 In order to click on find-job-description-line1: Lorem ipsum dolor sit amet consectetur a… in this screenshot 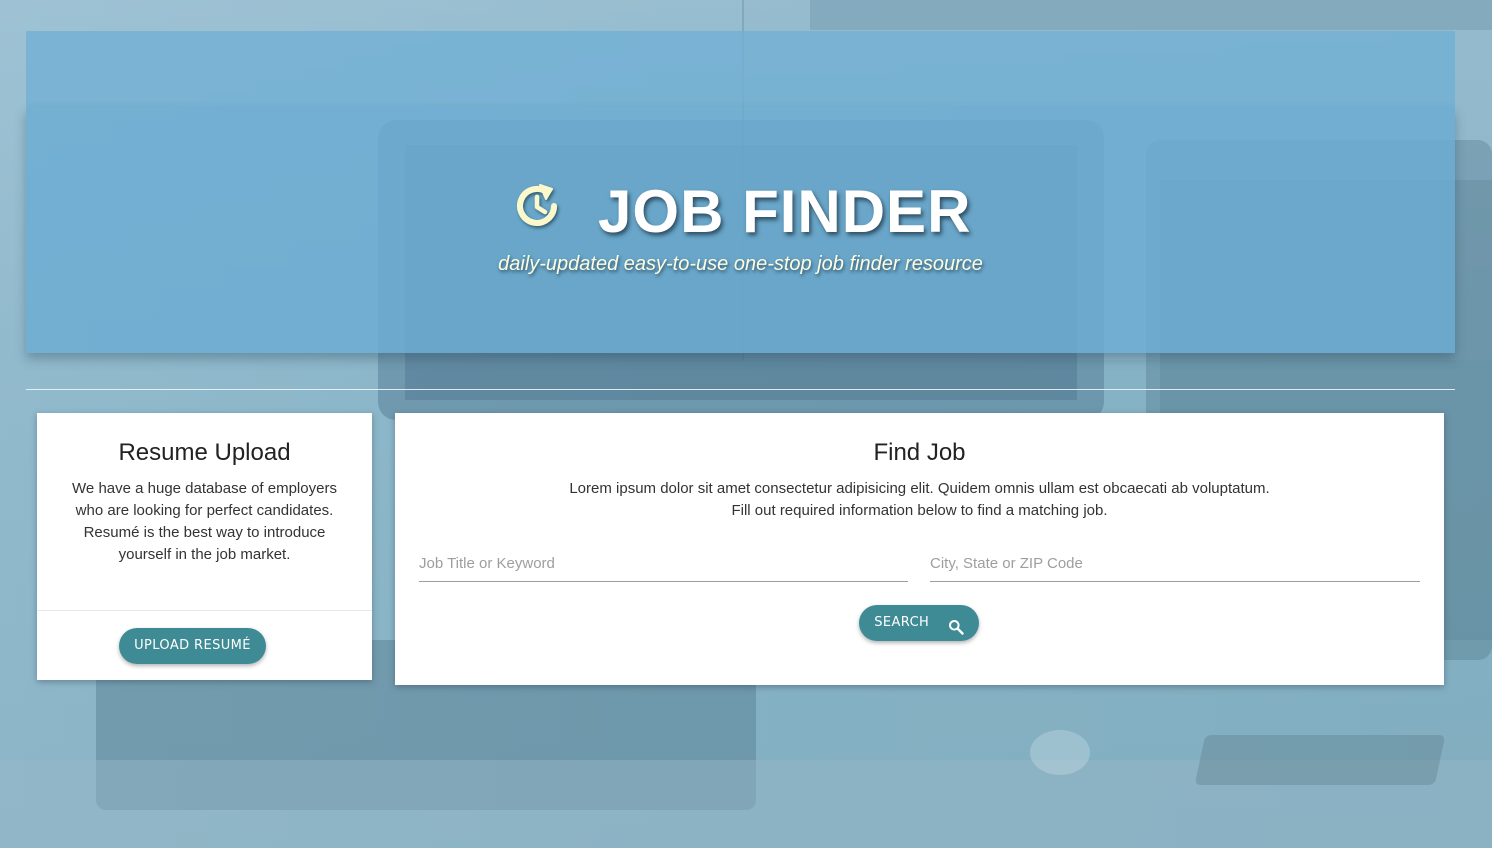, I will do `click(919, 488)`.